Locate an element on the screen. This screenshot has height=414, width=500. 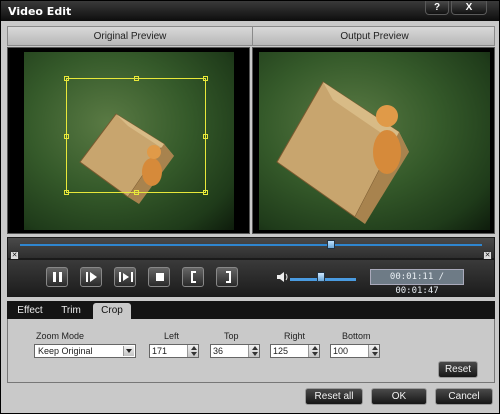
stop-button is located at coordinates (159, 277).